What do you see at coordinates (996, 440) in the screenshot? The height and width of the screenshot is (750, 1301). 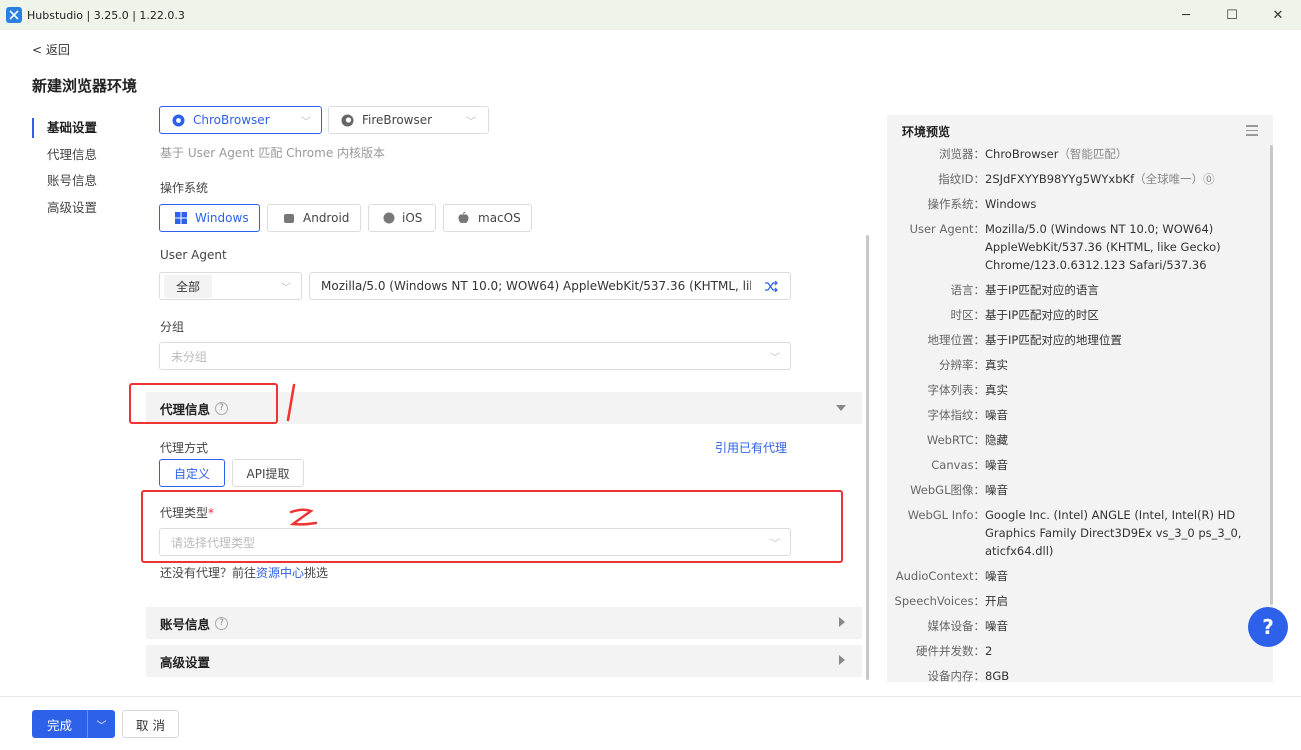 I see `preview-row-value: 隐藏` at bounding box center [996, 440].